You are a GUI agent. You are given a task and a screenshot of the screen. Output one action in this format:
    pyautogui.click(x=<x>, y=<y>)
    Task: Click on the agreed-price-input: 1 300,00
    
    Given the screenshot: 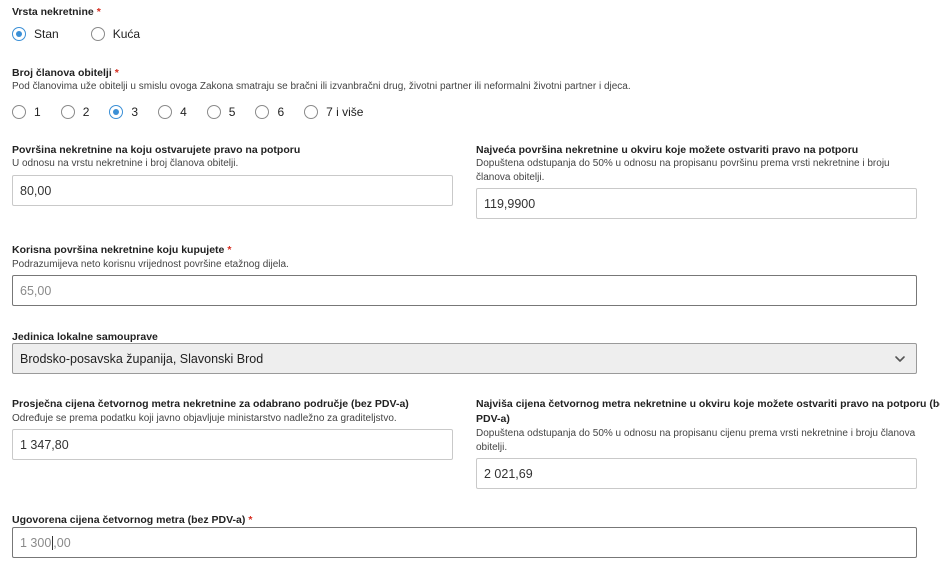 What is the action you would take?
    pyautogui.click(x=464, y=542)
    